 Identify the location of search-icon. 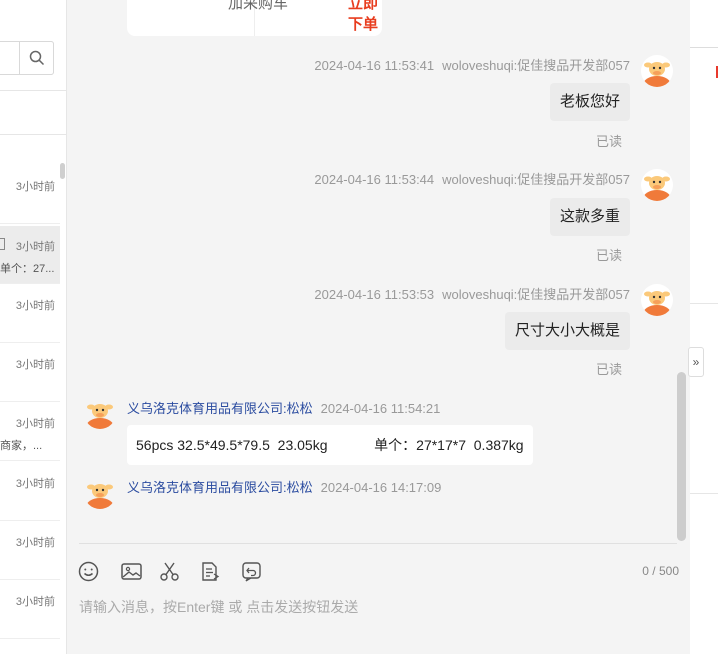
(36, 58).